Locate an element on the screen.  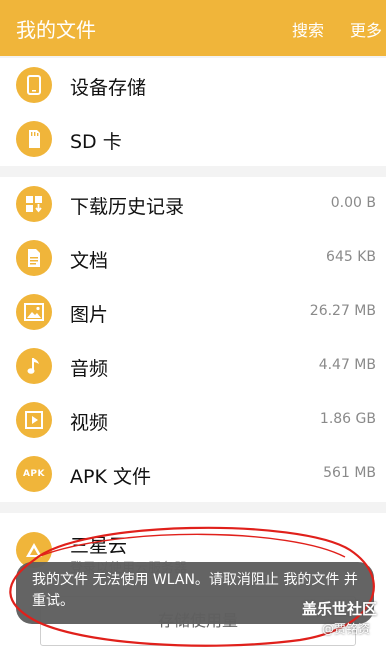
list-item-size: 26.27 MB is located at coordinates (342, 311).